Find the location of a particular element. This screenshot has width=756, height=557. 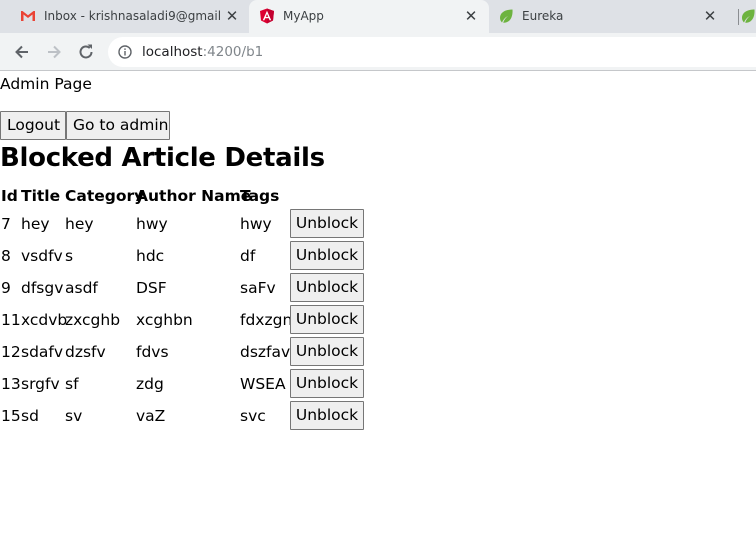

logout-button: Logout is located at coordinates (33, 125).